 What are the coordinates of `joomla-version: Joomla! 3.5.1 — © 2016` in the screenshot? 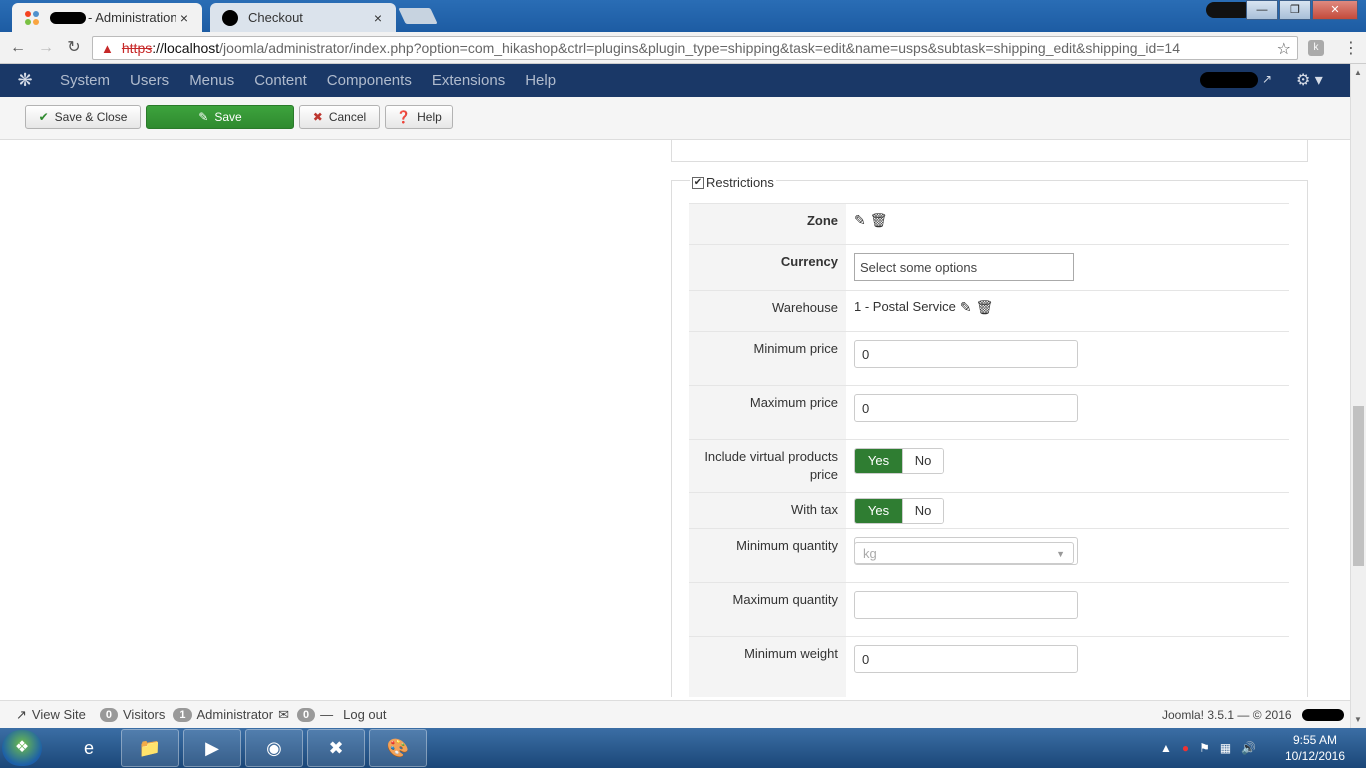 It's located at (1227, 715).